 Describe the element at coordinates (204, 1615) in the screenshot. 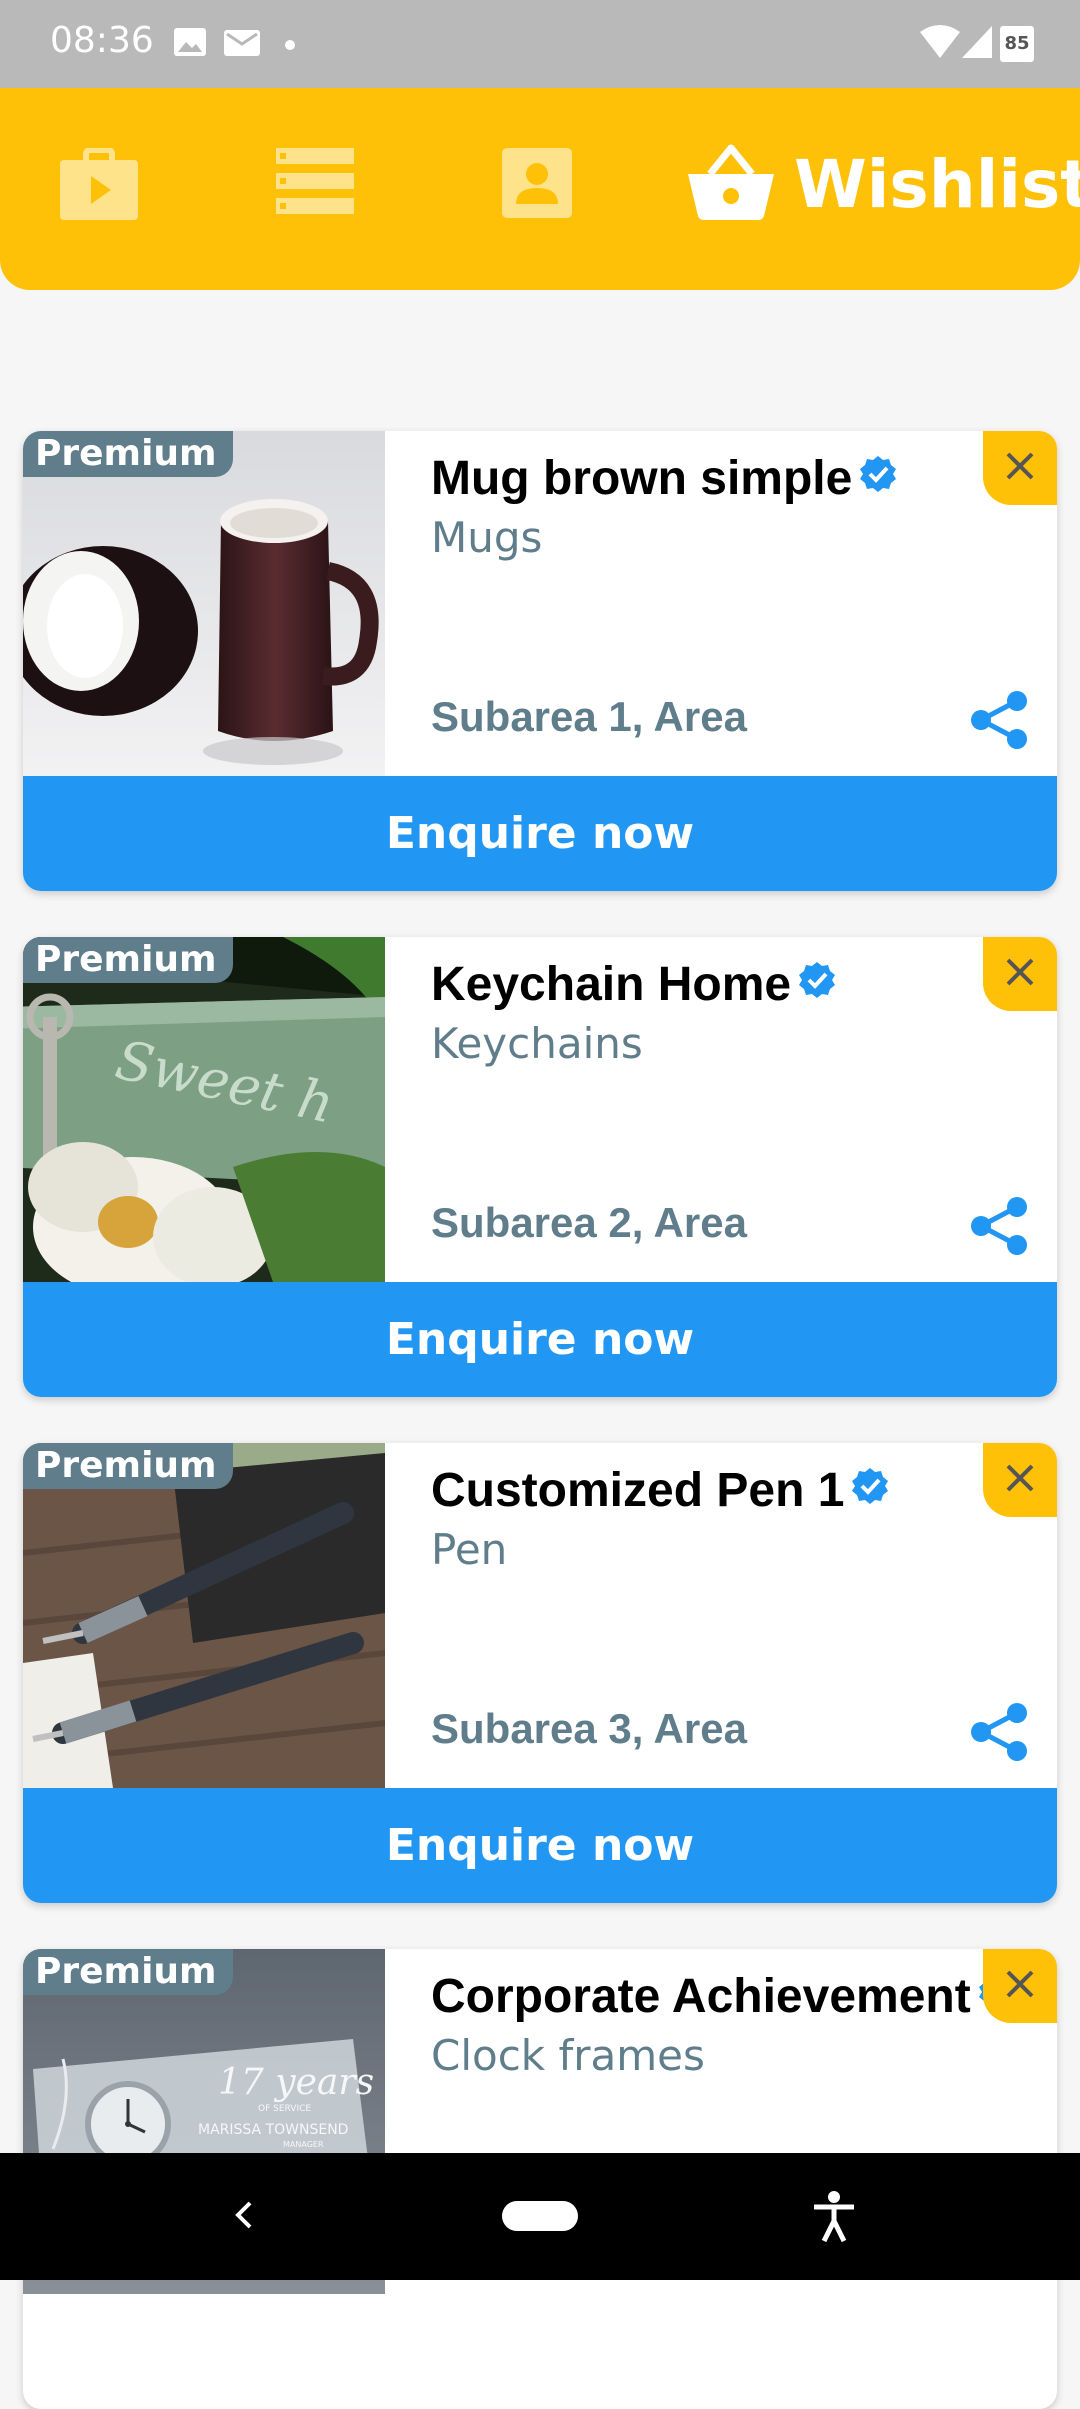

I see `product-image-pen` at that location.